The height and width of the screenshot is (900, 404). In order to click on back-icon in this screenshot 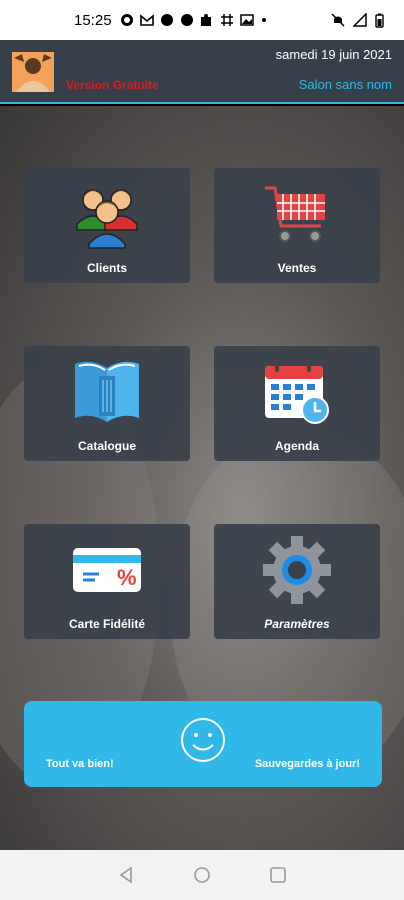, I will do `click(126, 875)`.